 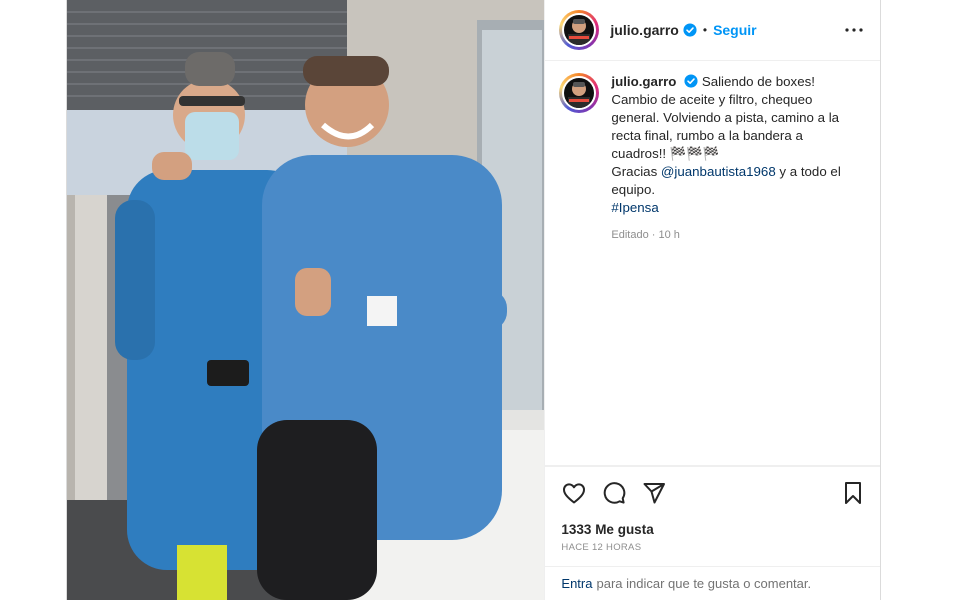 What do you see at coordinates (636, 171) in the screenshot?
I see `caption-thanks: Gracias` at bounding box center [636, 171].